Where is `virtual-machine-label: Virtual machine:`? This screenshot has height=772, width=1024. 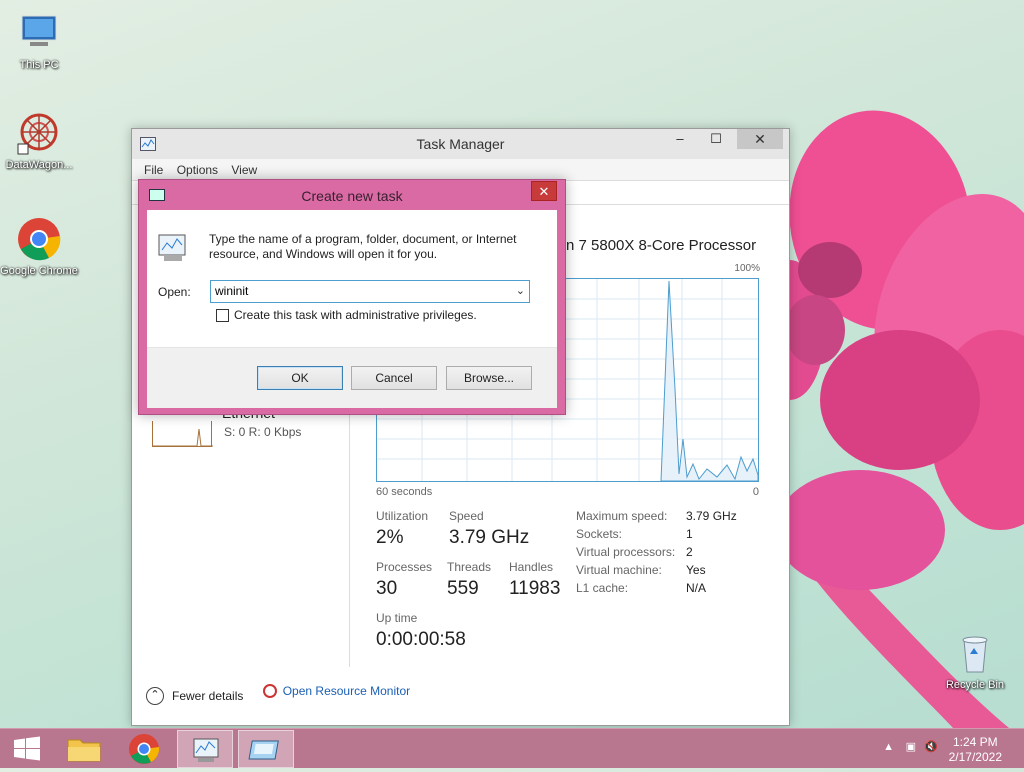 virtual-machine-label: Virtual machine: is located at coordinates (619, 570).